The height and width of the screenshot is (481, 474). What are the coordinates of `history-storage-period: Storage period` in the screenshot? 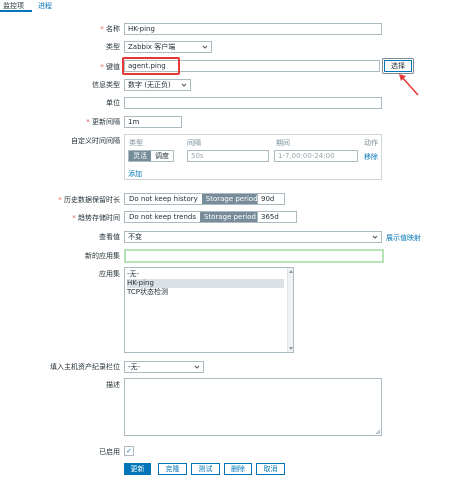 It's located at (231, 199).